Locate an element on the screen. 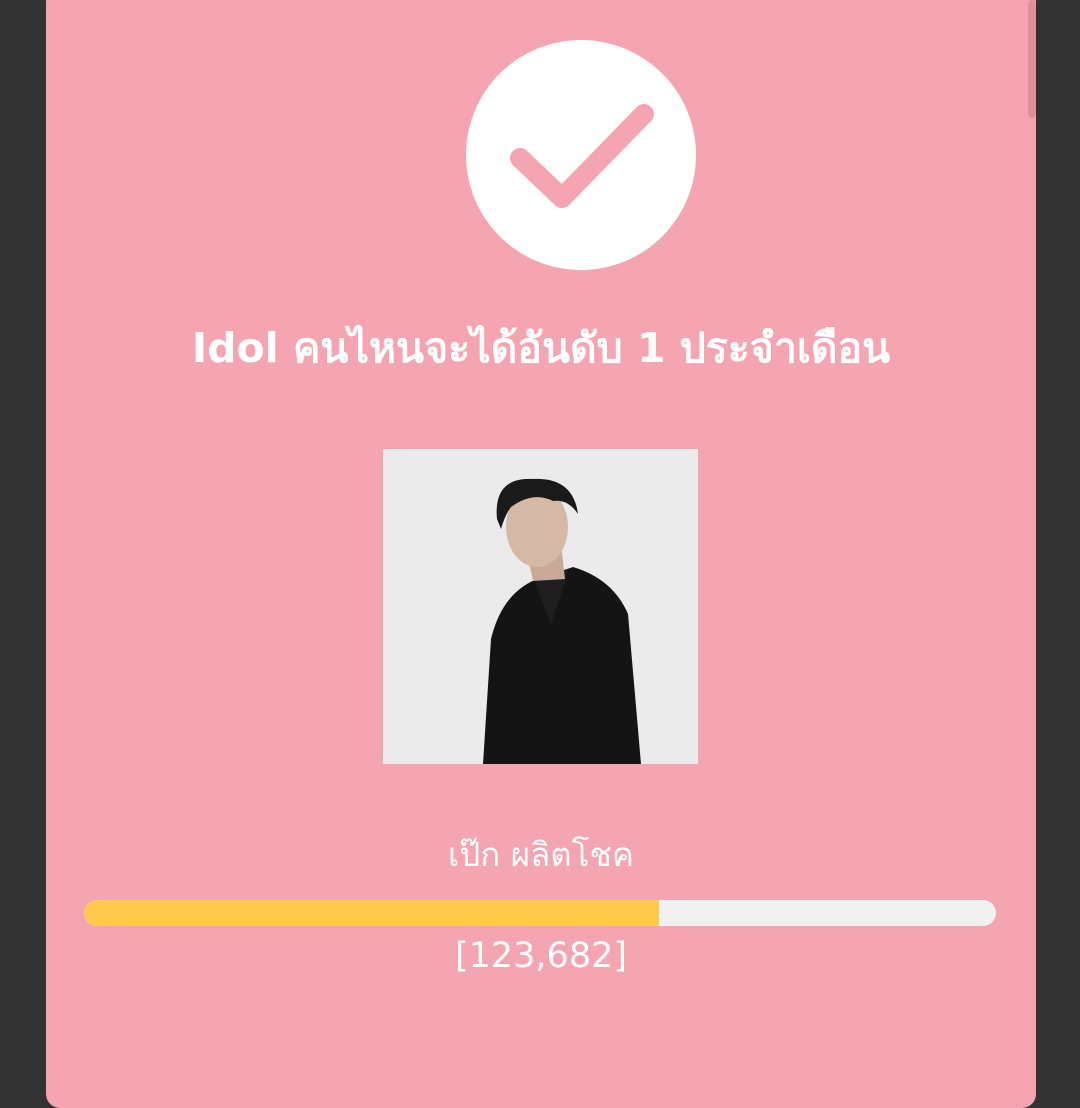  poll-title: Idol คนไหนจะได้อันดับ 1 ประจำเดือน is located at coordinates (541, 348).